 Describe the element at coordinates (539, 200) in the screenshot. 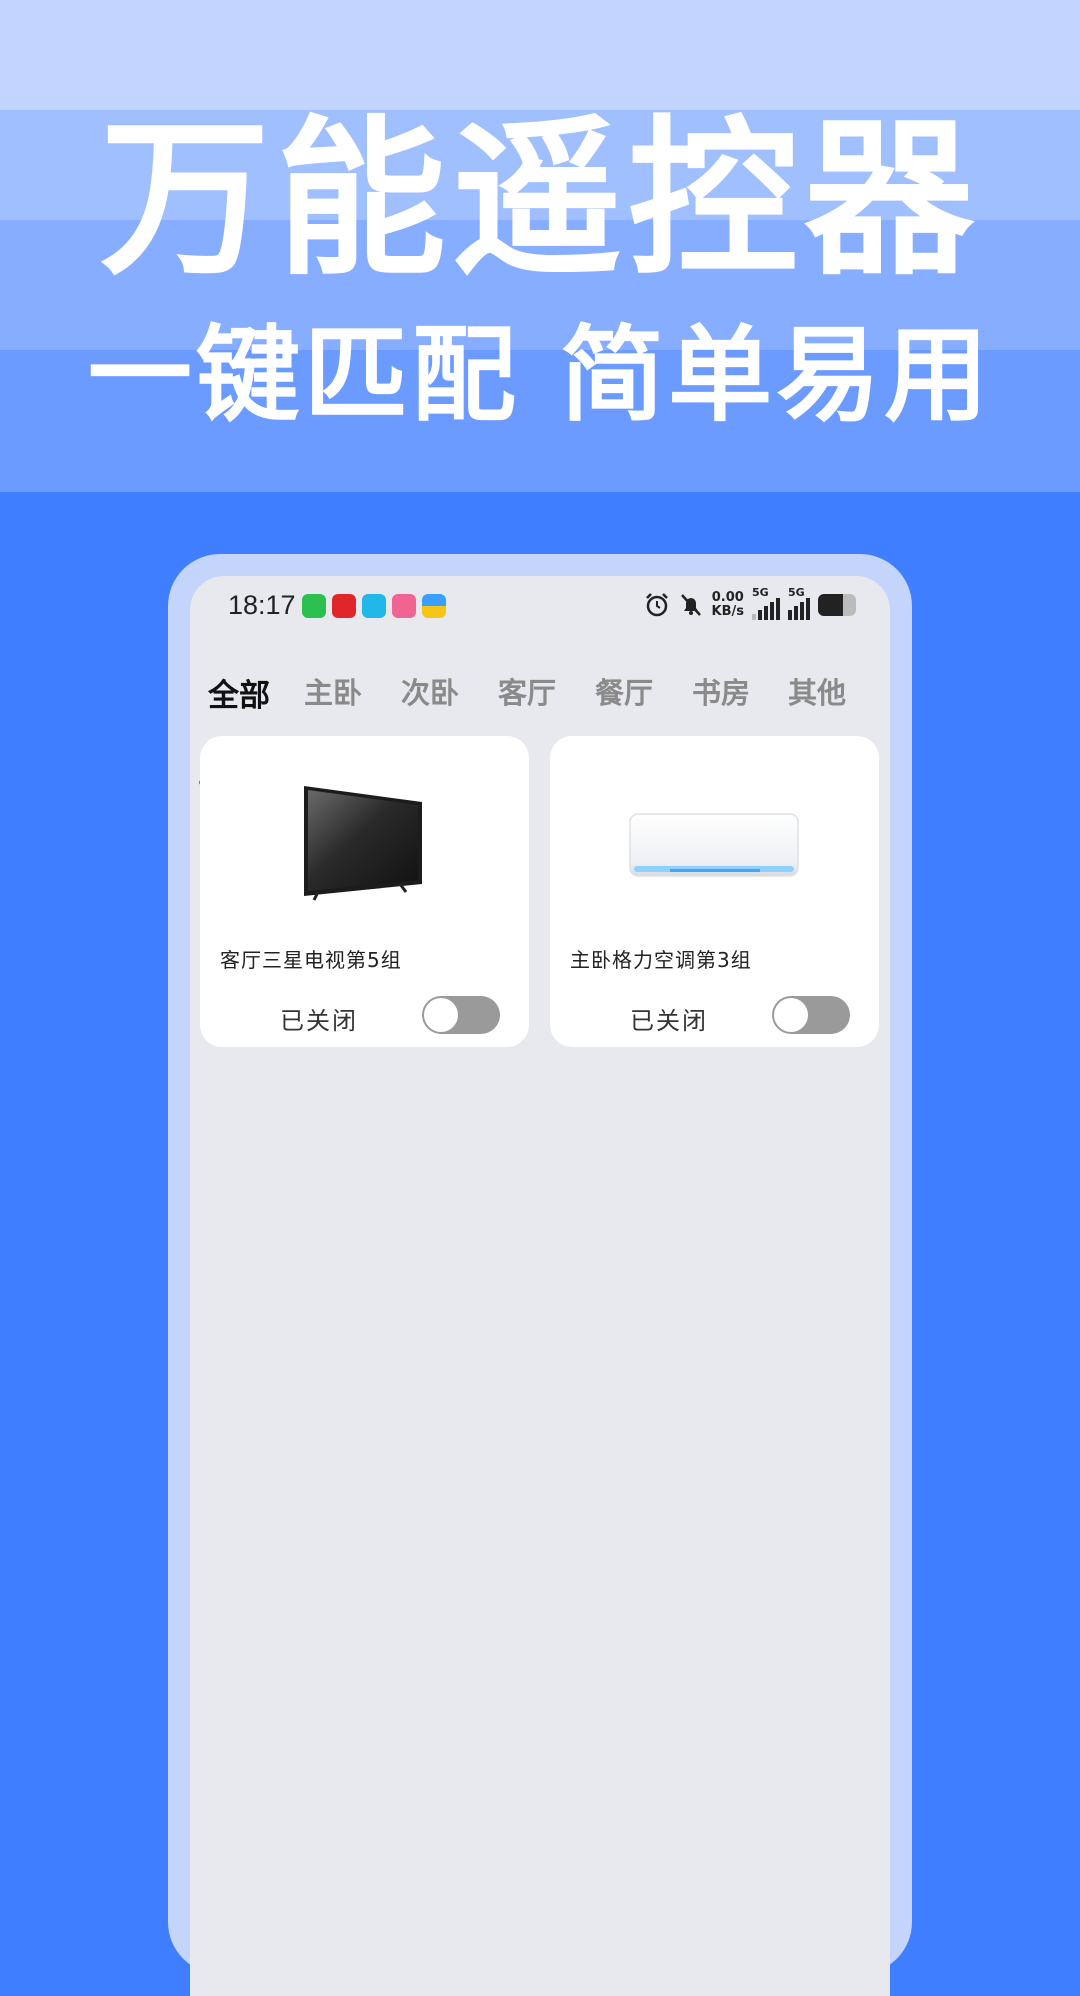

I see `promo-title: 万能遥控器` at that location.